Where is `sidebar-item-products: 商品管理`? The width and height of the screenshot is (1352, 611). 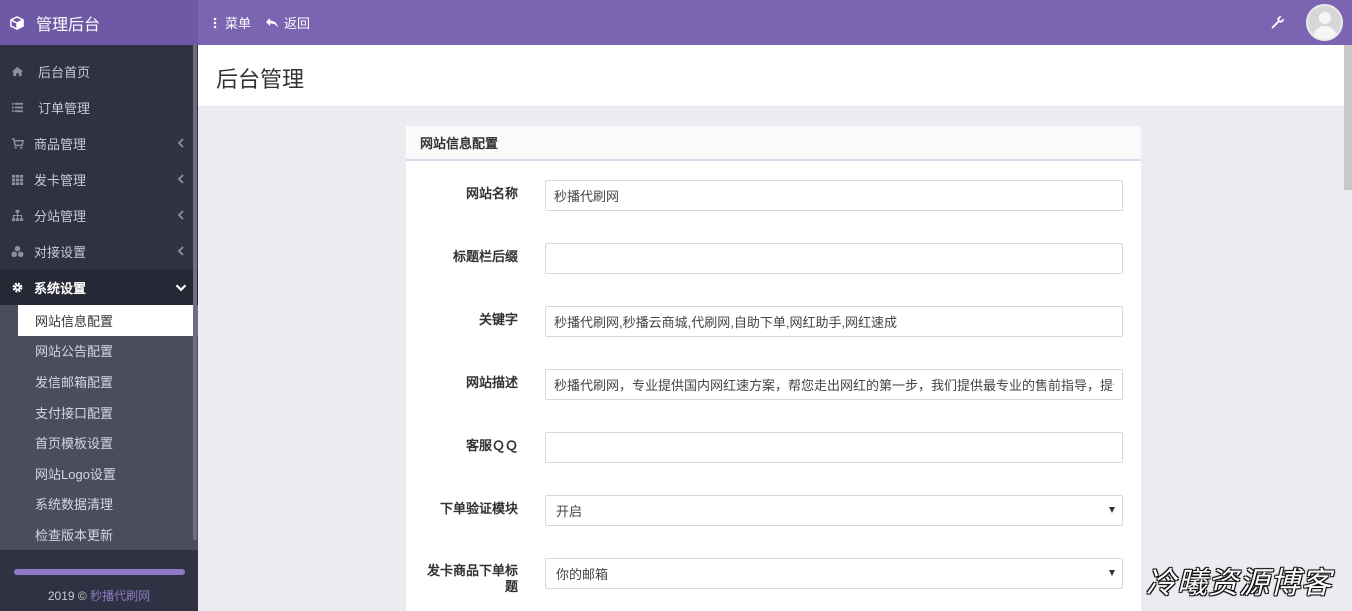 sidebar-item-products: 商品管理 is located at coordinates (99, 143).